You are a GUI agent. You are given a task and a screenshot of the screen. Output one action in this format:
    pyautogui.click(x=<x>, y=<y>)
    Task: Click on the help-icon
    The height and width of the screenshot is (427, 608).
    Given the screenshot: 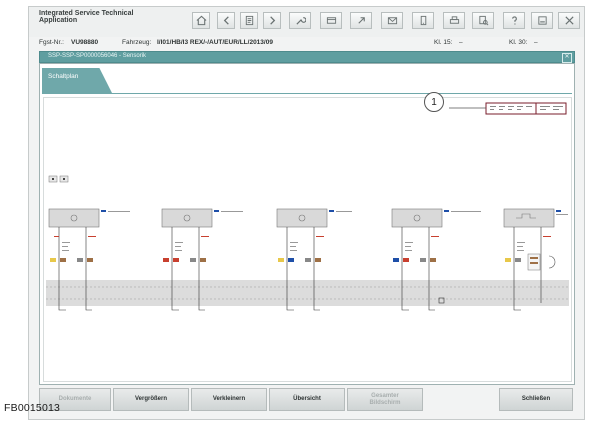 What is the action you would take?
    pyautogui.click(x=514, y=20)
    